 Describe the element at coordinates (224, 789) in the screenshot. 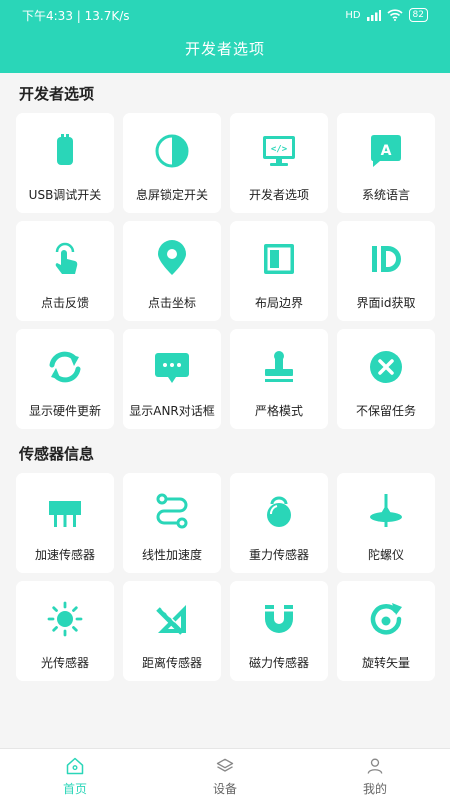

I see `tab-label-device: 设备` at that location.